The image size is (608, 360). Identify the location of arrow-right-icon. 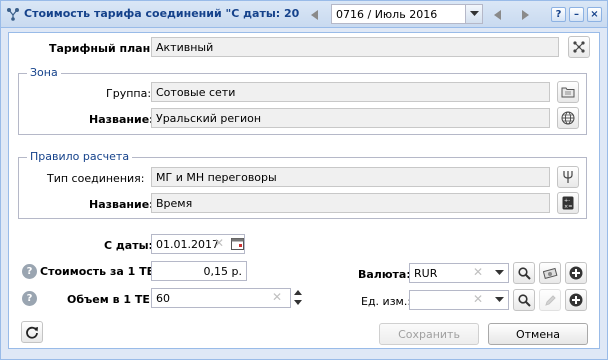
(525, 14).